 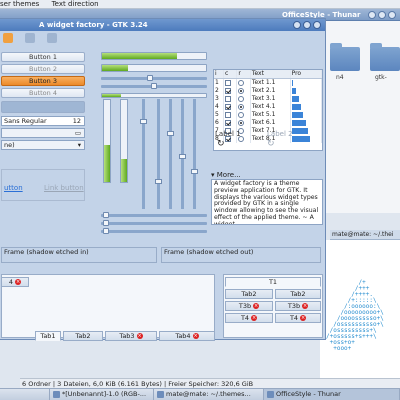 What do you see at coordinates (340, 77) in the screenshot?
I see `folder-label: n4` at bounding box center [340, 77].